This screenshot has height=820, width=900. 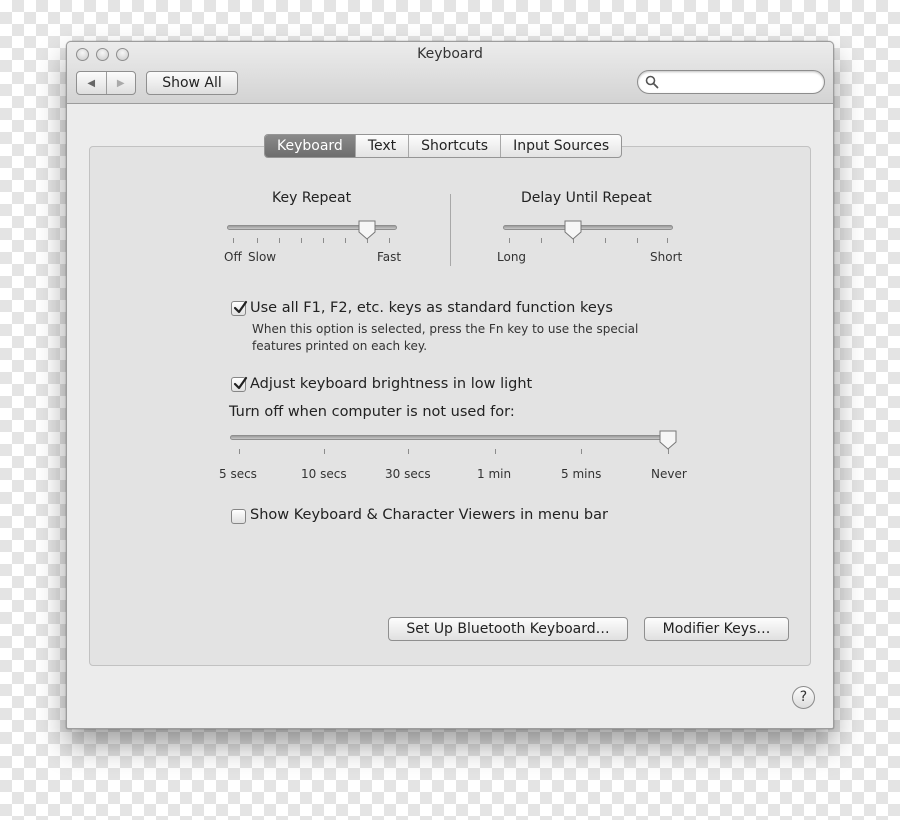 What do you see at coordinates (494, 474) in the screenshot?
I see `turn-off-tick-label: 1 min` at bounding box center [494, 474].